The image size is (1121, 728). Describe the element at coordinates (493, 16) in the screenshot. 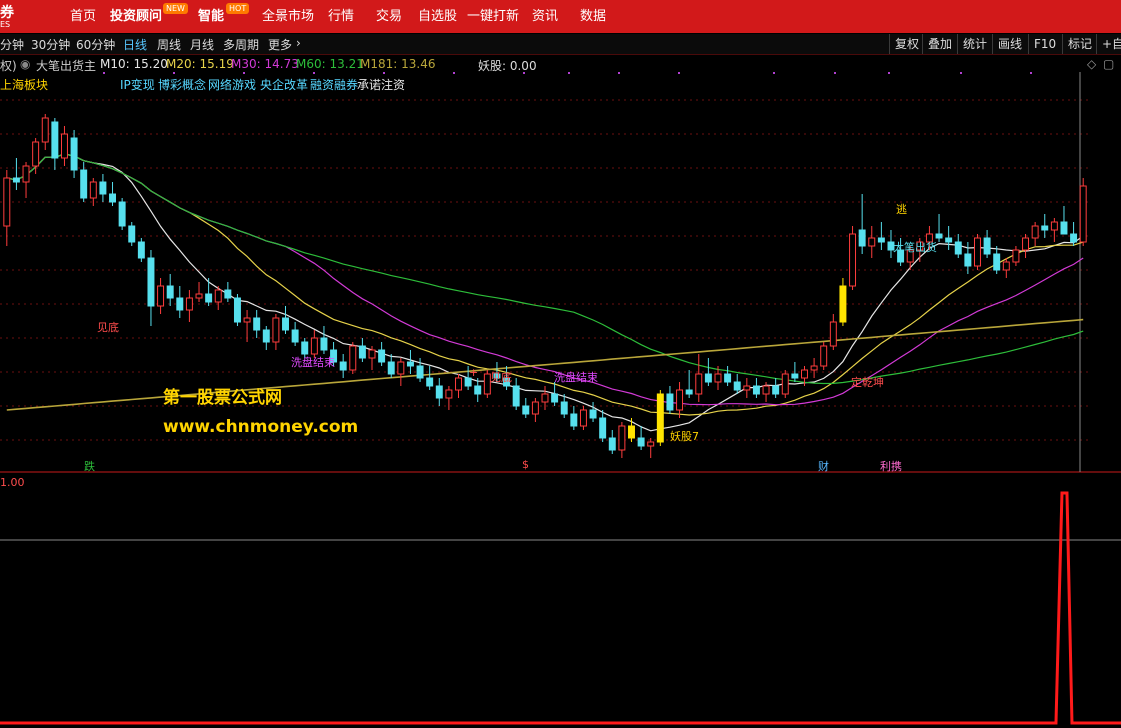

I see `nav-ipo: 一键打新` at that location.